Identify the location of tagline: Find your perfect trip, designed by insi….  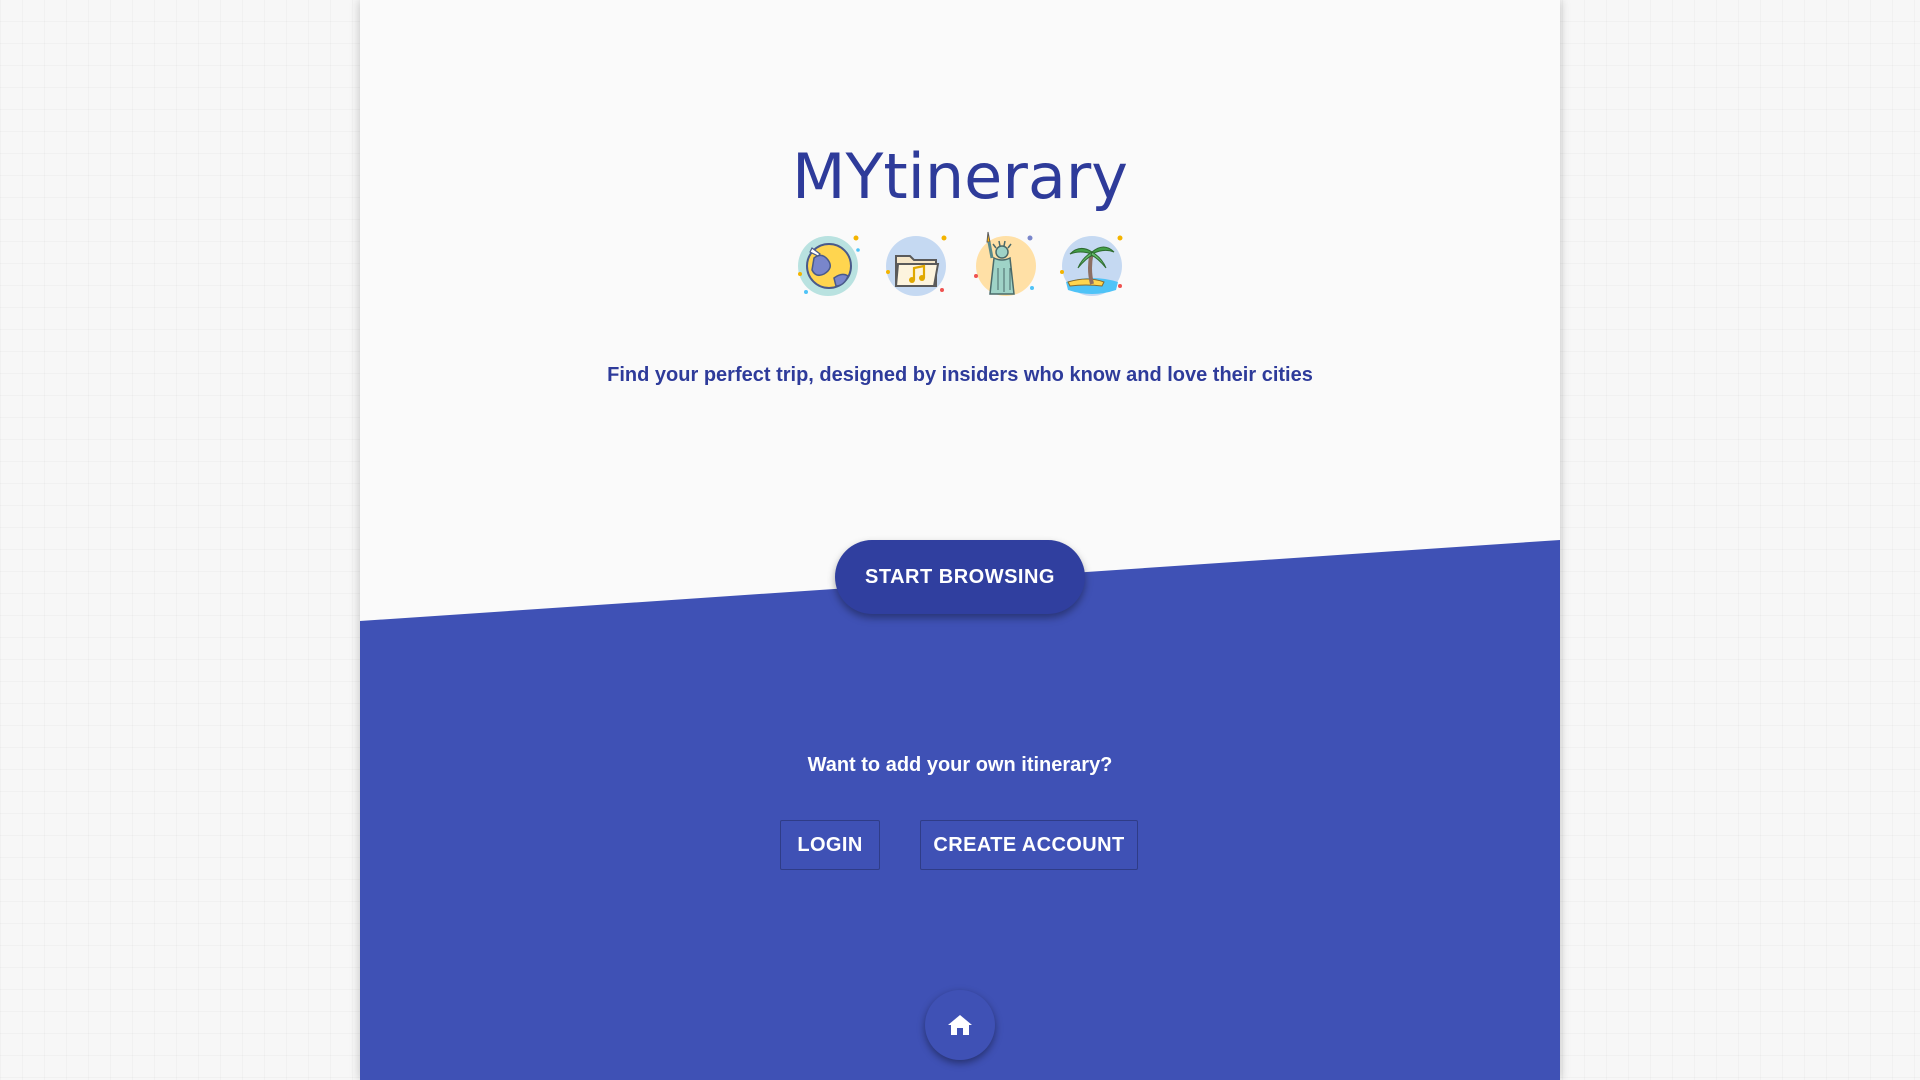
(960, 375).